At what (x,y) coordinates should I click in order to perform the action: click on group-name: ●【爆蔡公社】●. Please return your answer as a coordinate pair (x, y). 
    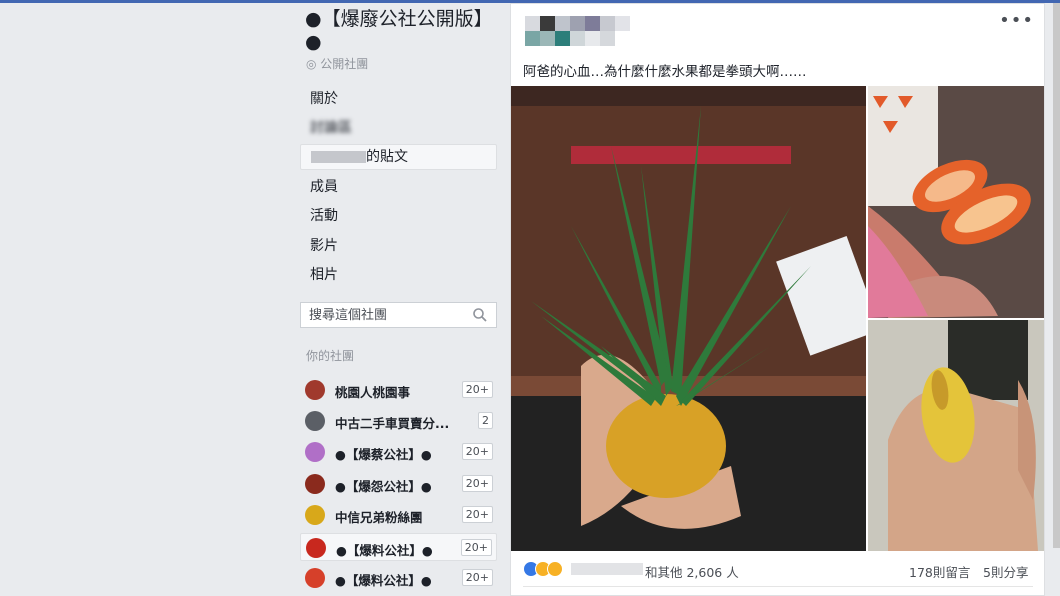
    Looking at the image, I should click on (383, 454).